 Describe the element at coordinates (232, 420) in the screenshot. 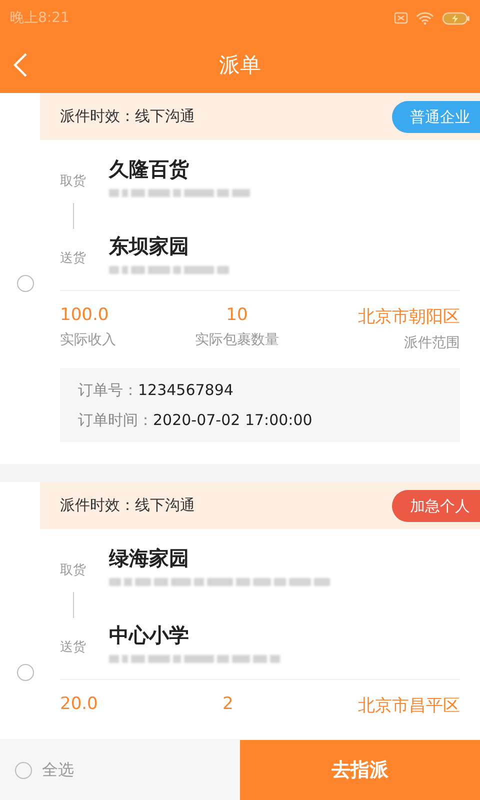

I see `info-value: 2020-07-02 17:00:00` at that location.